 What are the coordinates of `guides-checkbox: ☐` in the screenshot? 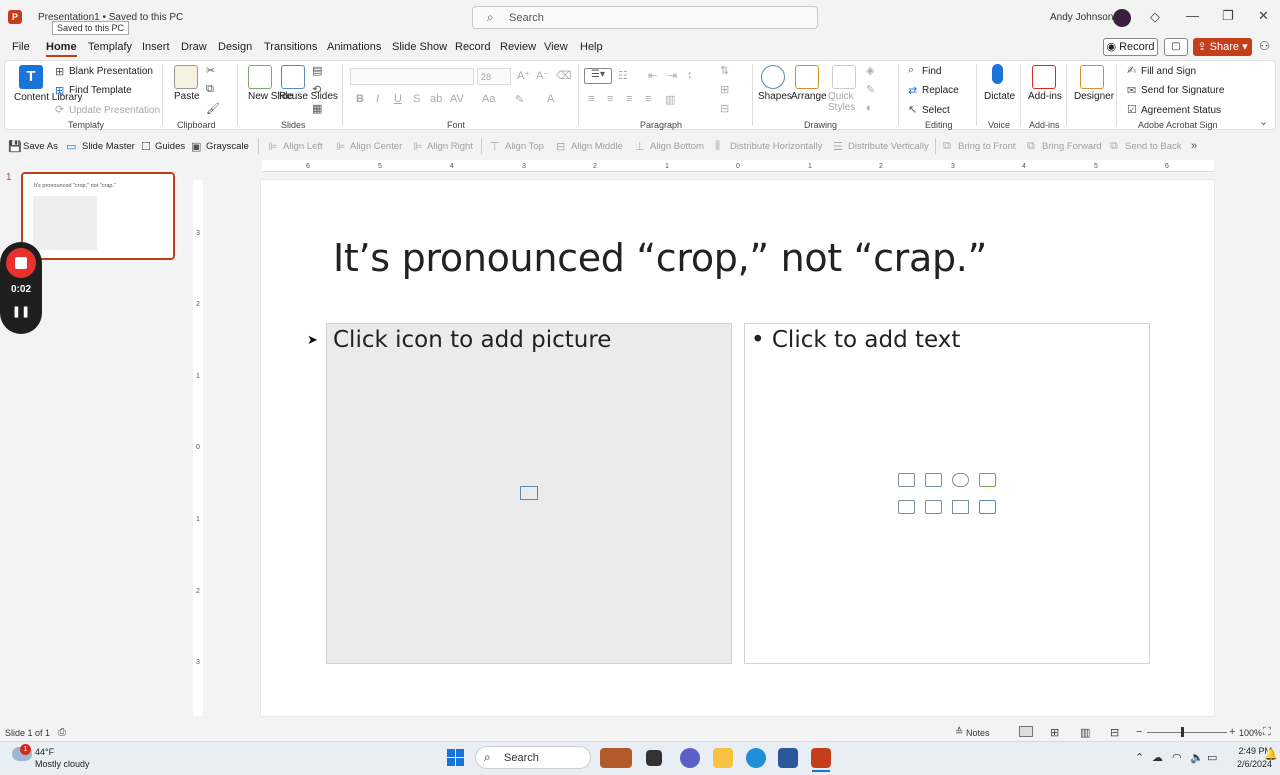 It's located at (146, 146).